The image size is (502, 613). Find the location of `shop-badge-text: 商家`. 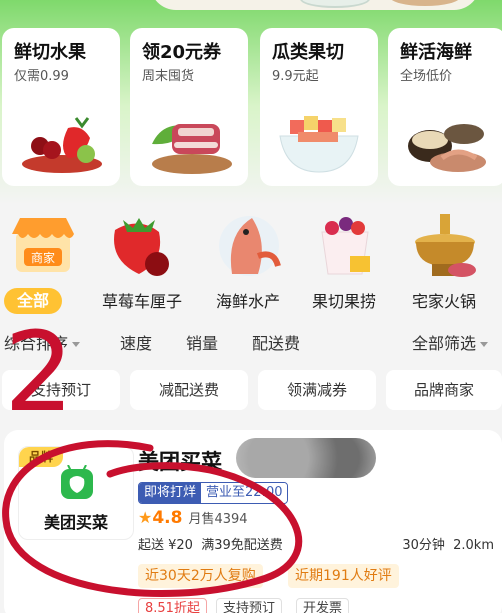

shop-badge-text: 商家 is located at coordinates (43, 257).